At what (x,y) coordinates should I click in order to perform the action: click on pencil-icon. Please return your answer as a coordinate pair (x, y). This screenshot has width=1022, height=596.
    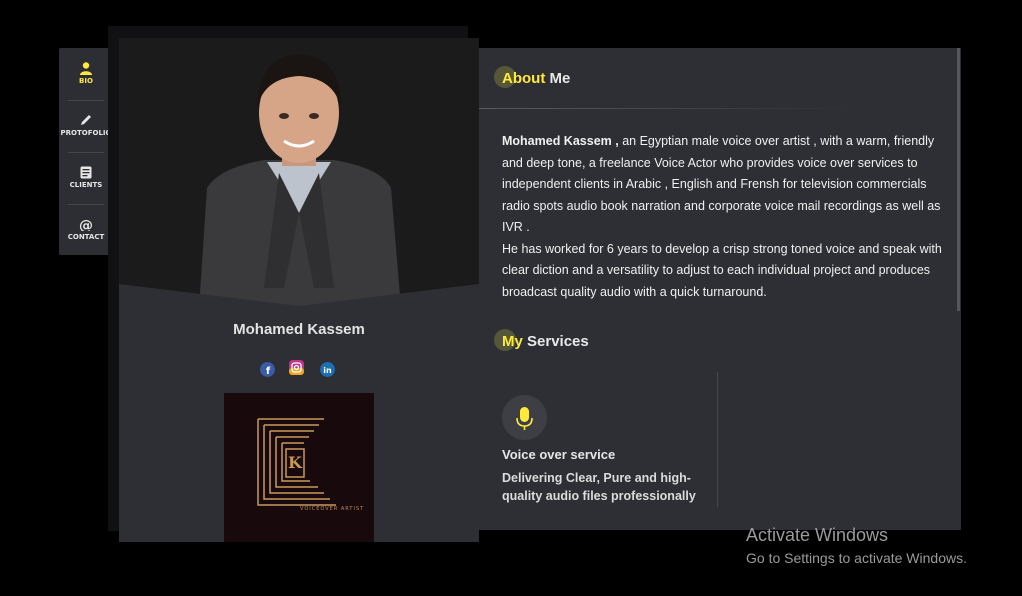
    Looking at the image, I should click on (86, 120).